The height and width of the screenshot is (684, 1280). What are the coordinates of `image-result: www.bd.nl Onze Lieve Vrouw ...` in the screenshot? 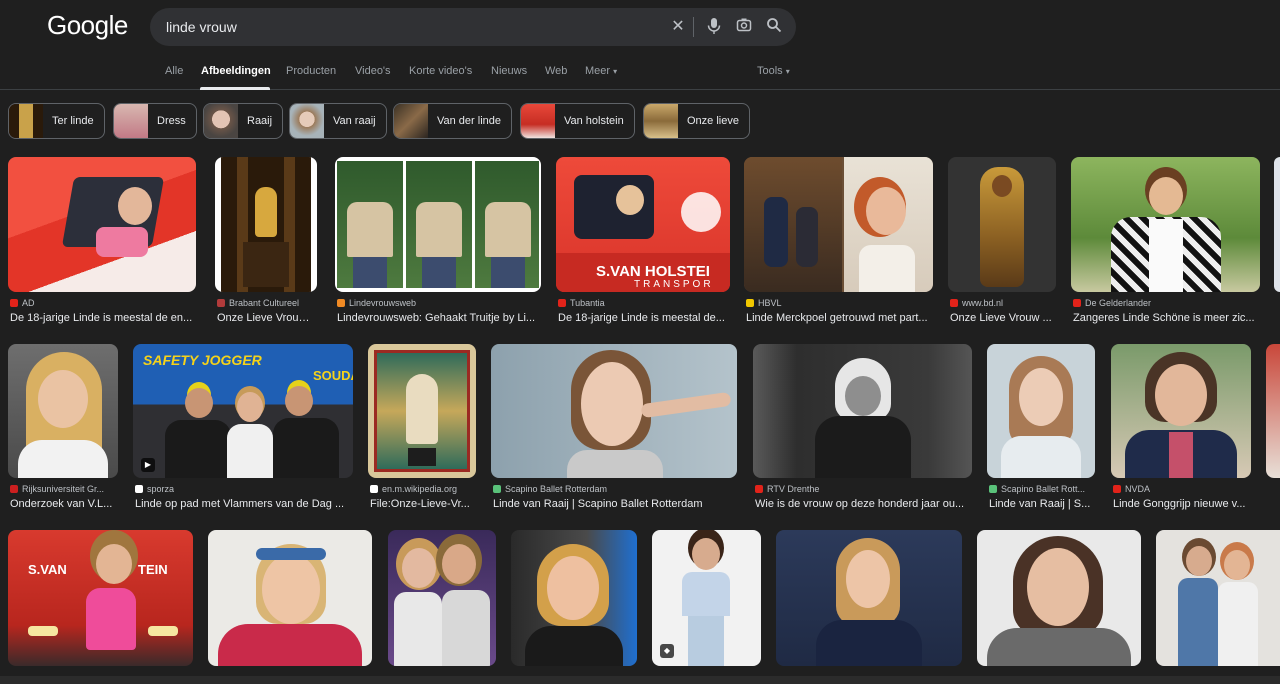 It's located at (1002, 242).